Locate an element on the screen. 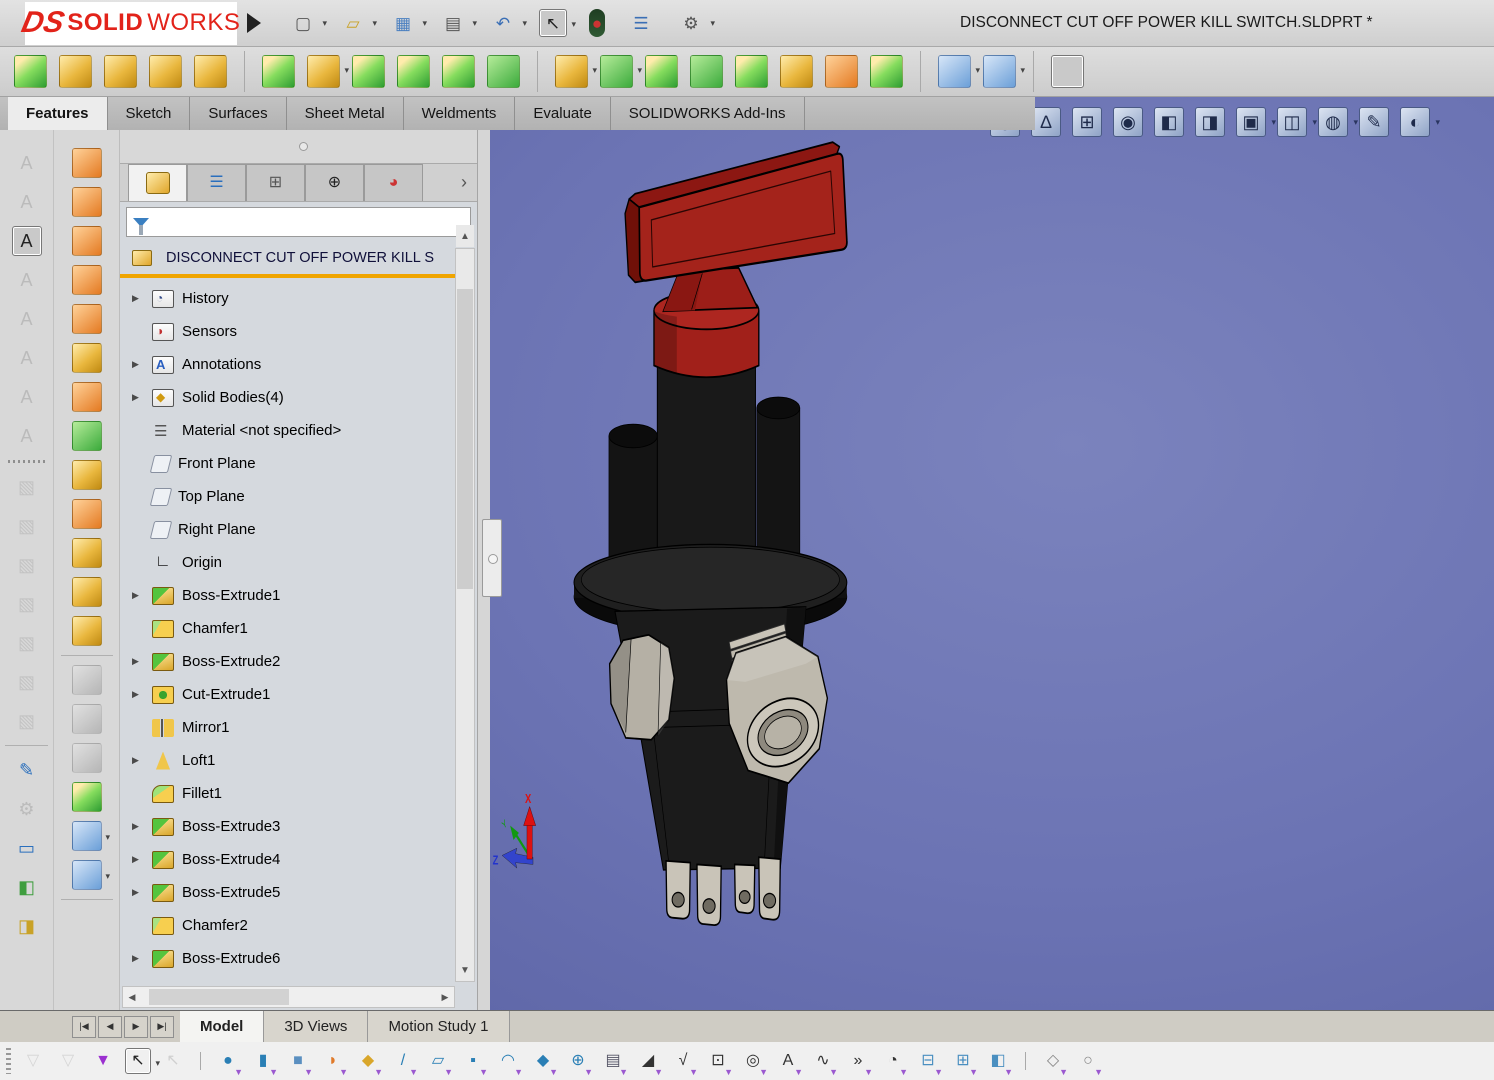  tab-evaluate: Evaluate is located at coordinates (563, 113).